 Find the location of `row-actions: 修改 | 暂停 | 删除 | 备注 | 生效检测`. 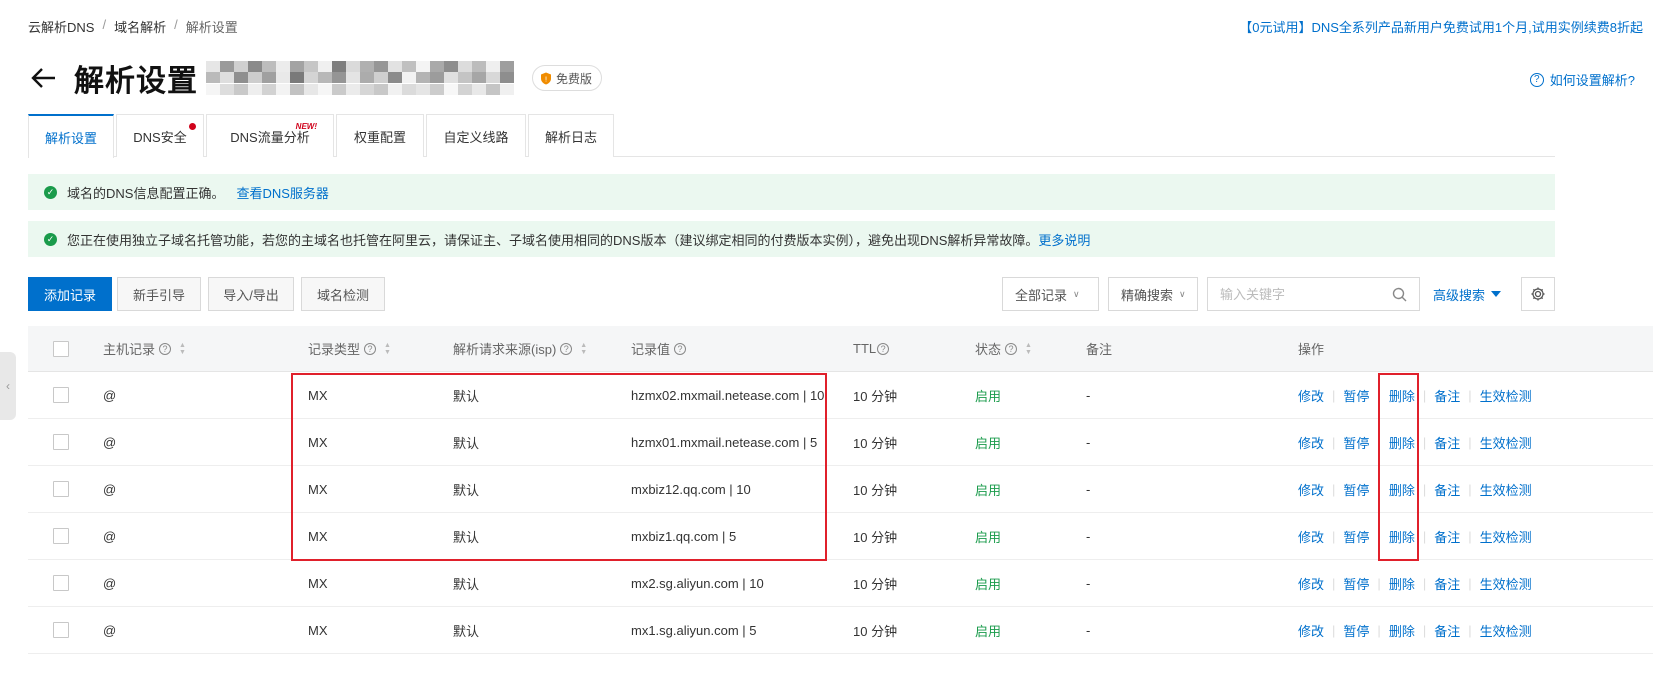

row-actions: 修改 | 暂停 | 删除 | 备注 | 生效检测 is located at coordinates (1415, 630).